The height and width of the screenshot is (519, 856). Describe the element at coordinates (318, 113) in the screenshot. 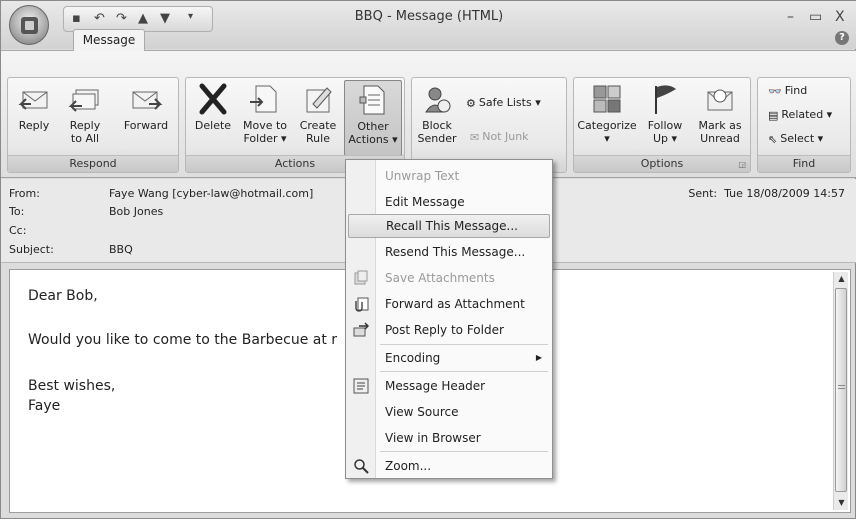

I see `create-rule-button: Create Rule` at that location.